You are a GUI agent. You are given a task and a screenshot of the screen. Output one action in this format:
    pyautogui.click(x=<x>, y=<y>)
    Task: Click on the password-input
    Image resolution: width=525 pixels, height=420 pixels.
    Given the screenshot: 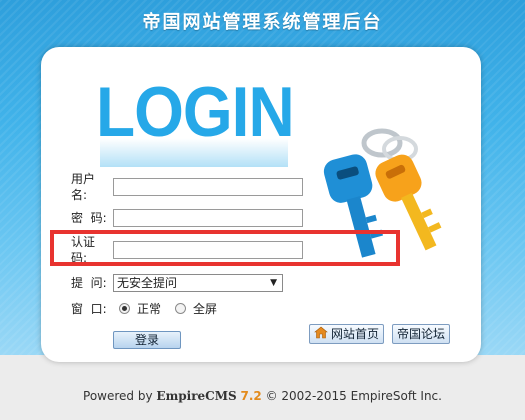 What is the action you would take?
    pyautogui.click(x=208, y=218)
    